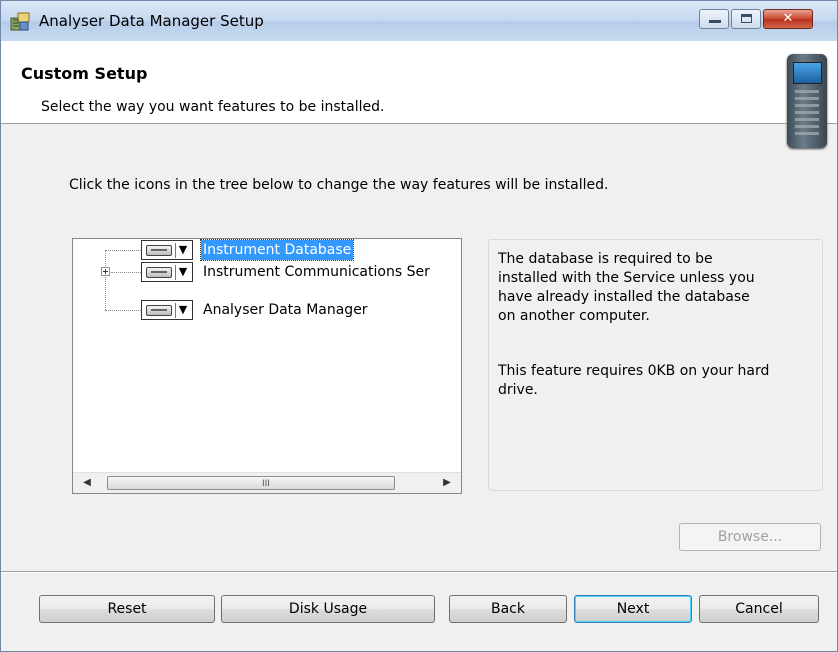 The image size is (838, 652). I want to click on minimize-icon, so click(715, 21).